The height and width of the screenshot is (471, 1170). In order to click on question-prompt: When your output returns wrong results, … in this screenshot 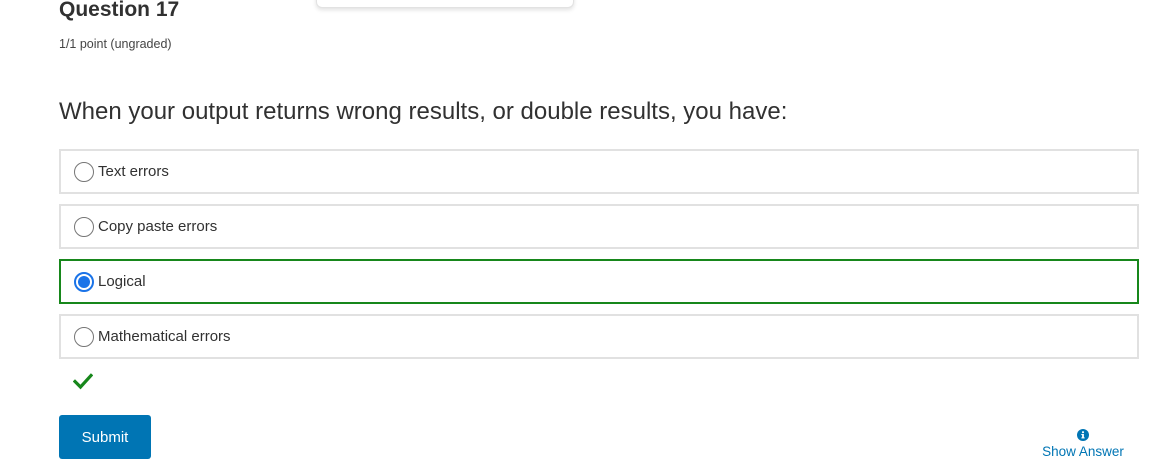, I will do `click(423, 111)`.